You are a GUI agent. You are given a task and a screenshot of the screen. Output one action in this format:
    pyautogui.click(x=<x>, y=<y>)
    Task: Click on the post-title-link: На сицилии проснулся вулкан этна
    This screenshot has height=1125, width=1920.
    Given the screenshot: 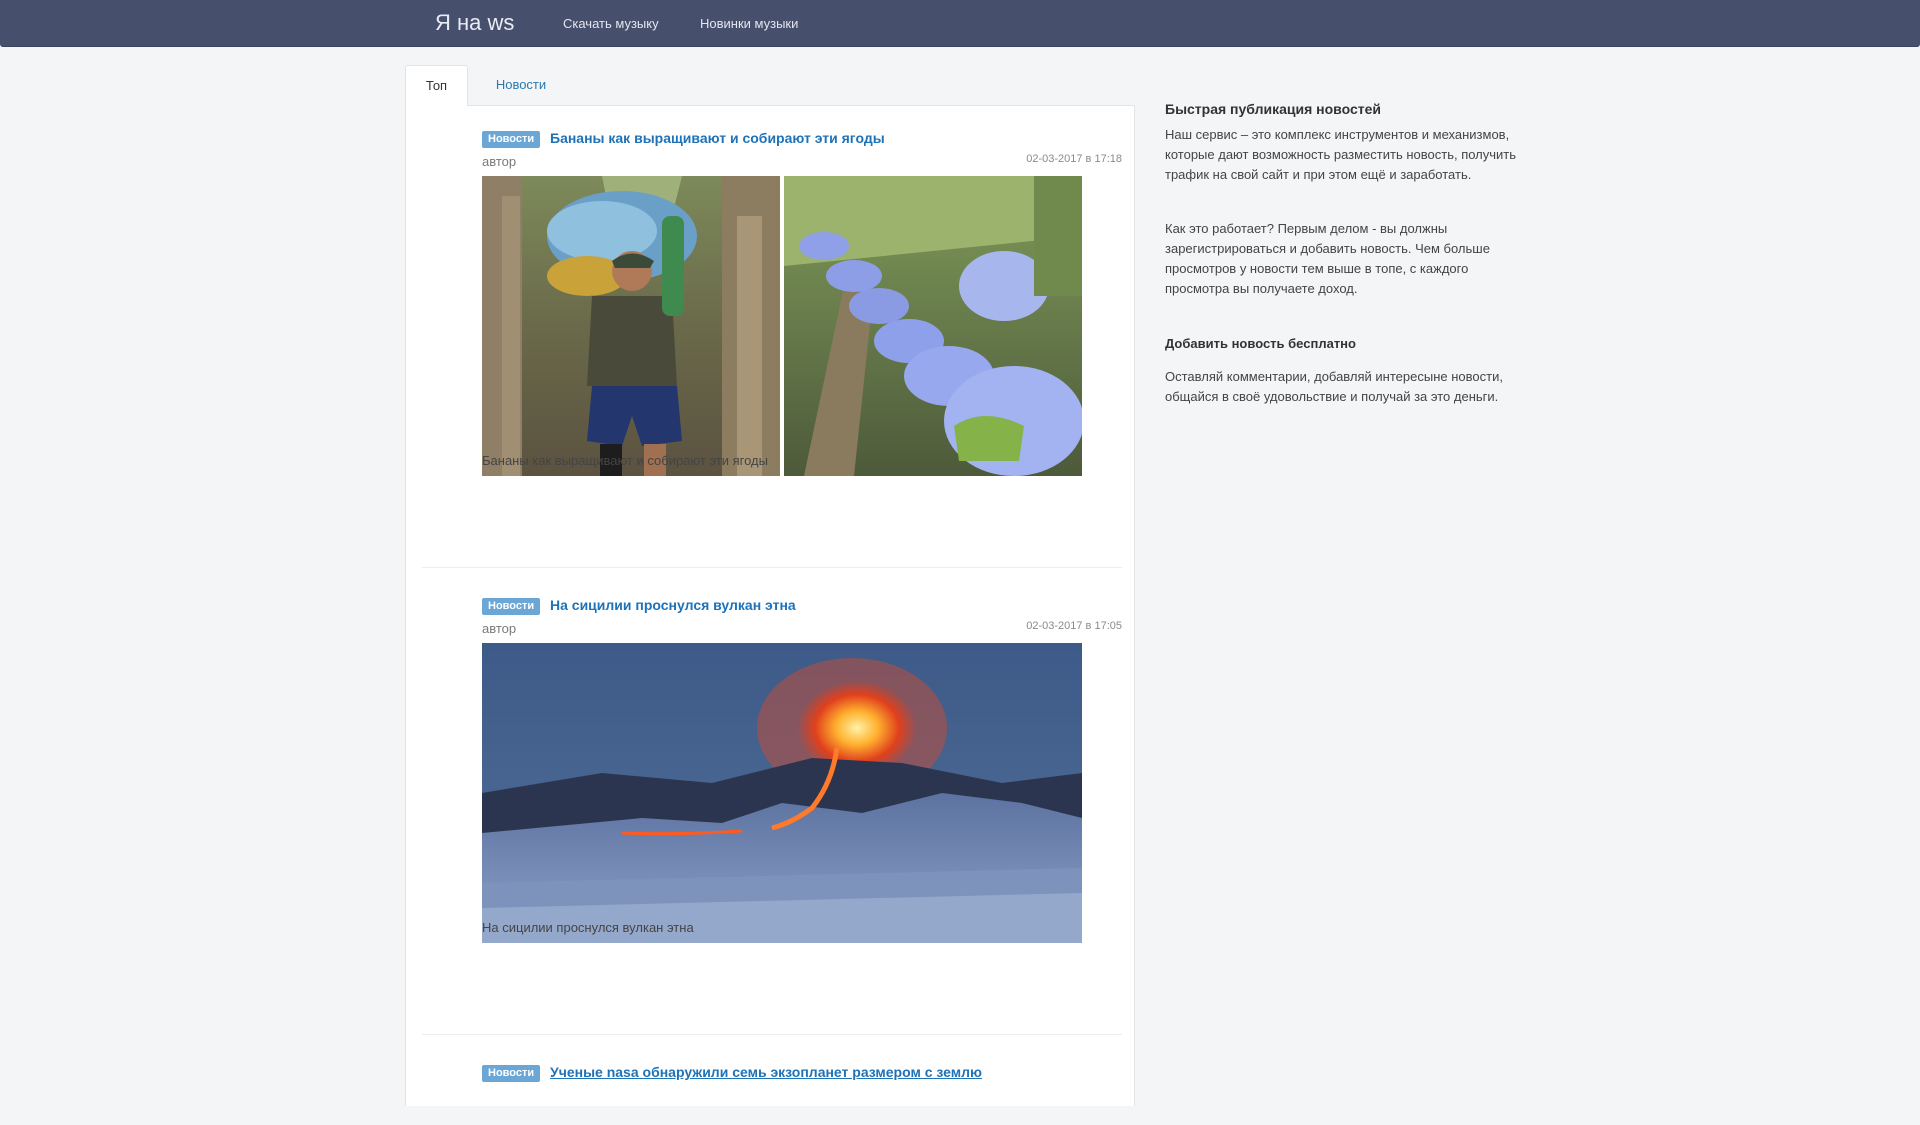 What is the action you would take?
    pyautogui.click(x=673, y=605)
    